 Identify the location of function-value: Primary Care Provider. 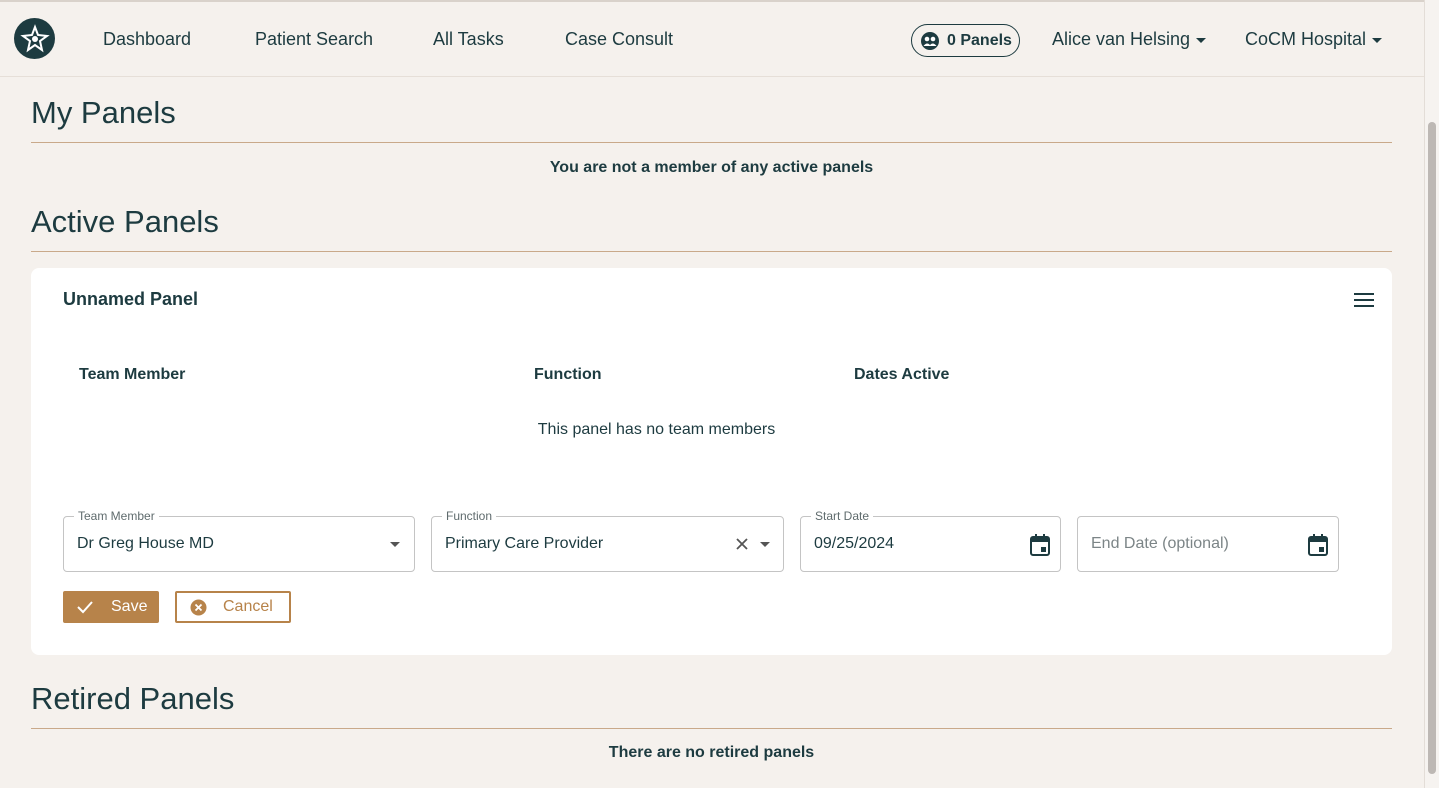
(524, 543).